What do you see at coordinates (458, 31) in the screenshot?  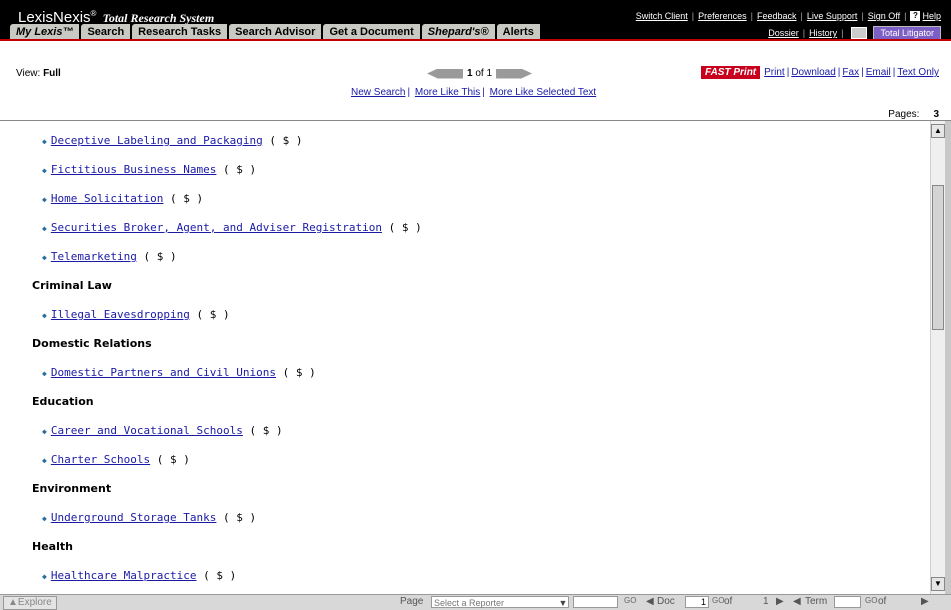 I see `tab-shepards: Shepard's®` at bounding box center [458, 31].